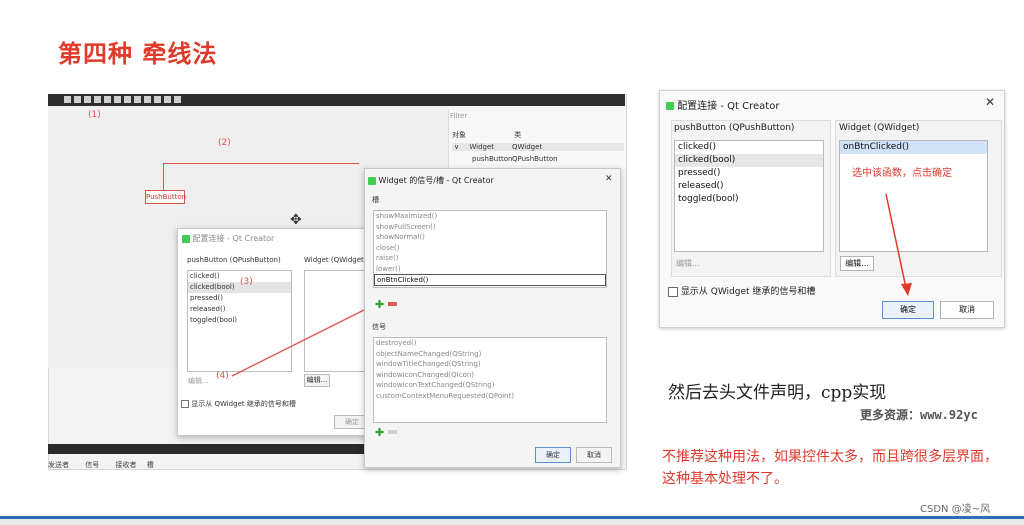 This screenshot has width=1024, height=525. I want to click on list-item: showNormal(), so click(490, 237).